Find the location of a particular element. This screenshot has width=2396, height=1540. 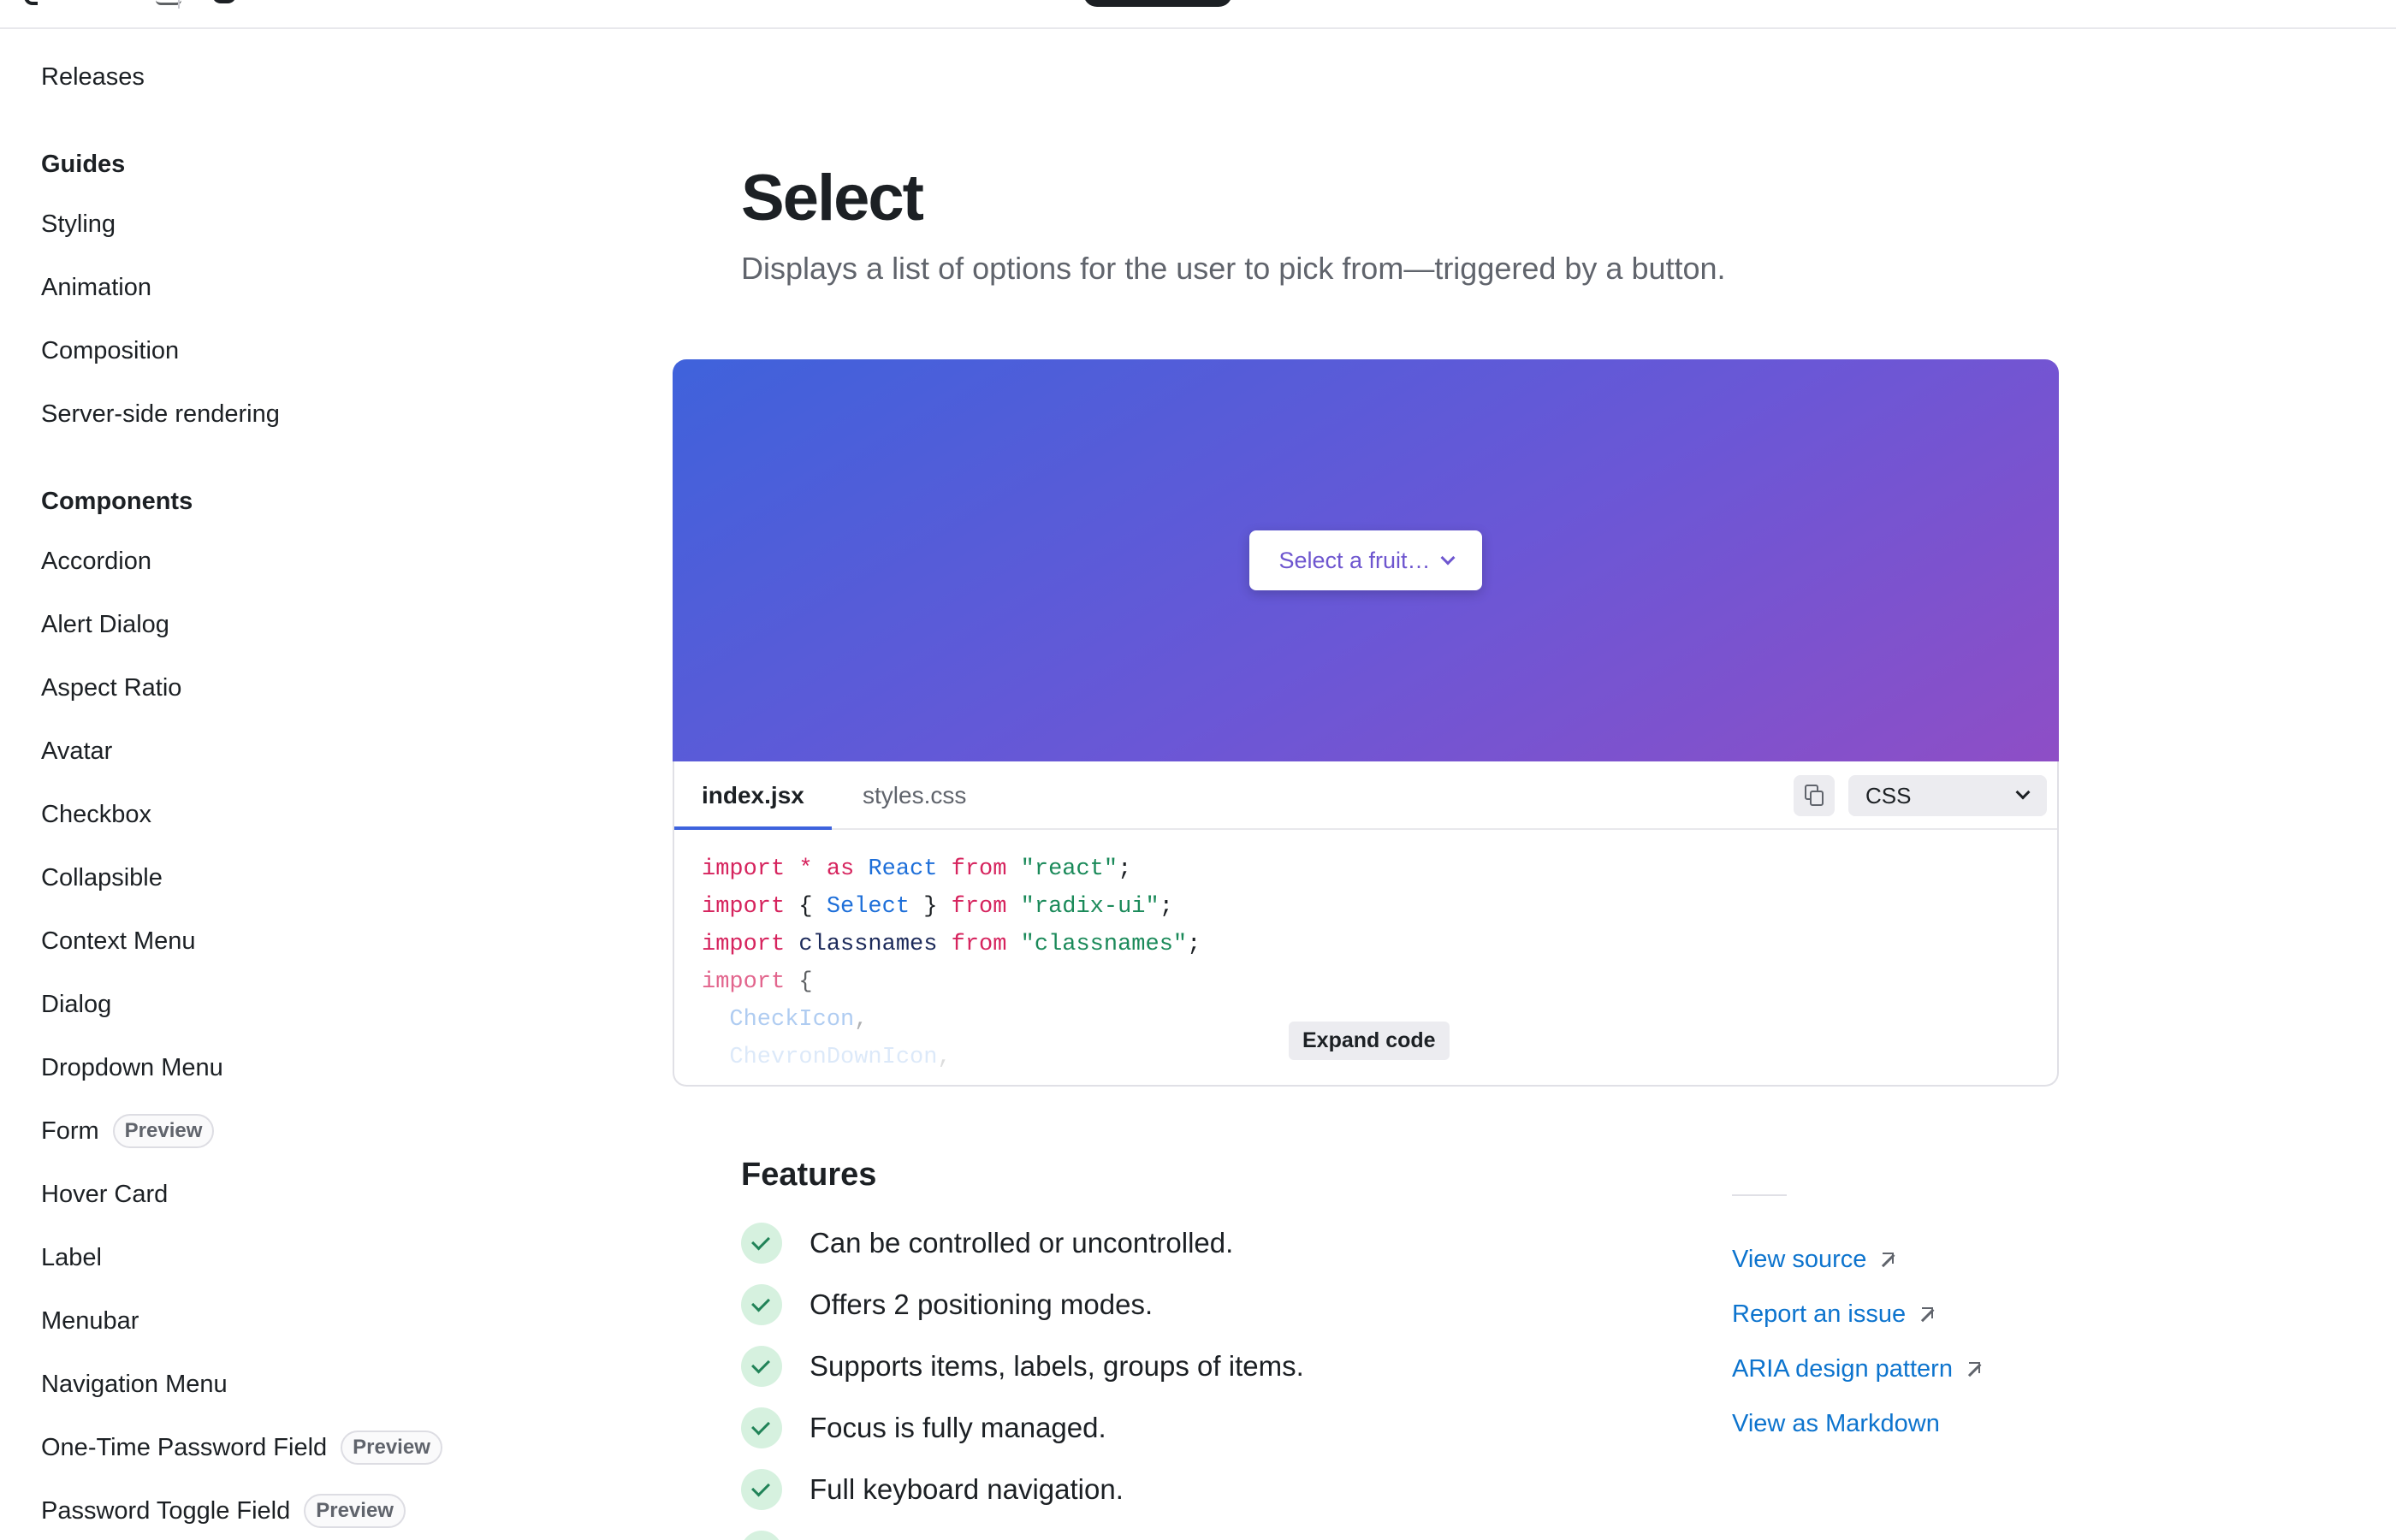

sidebar-item-releases: Releases is located at coordinates (93, 77).